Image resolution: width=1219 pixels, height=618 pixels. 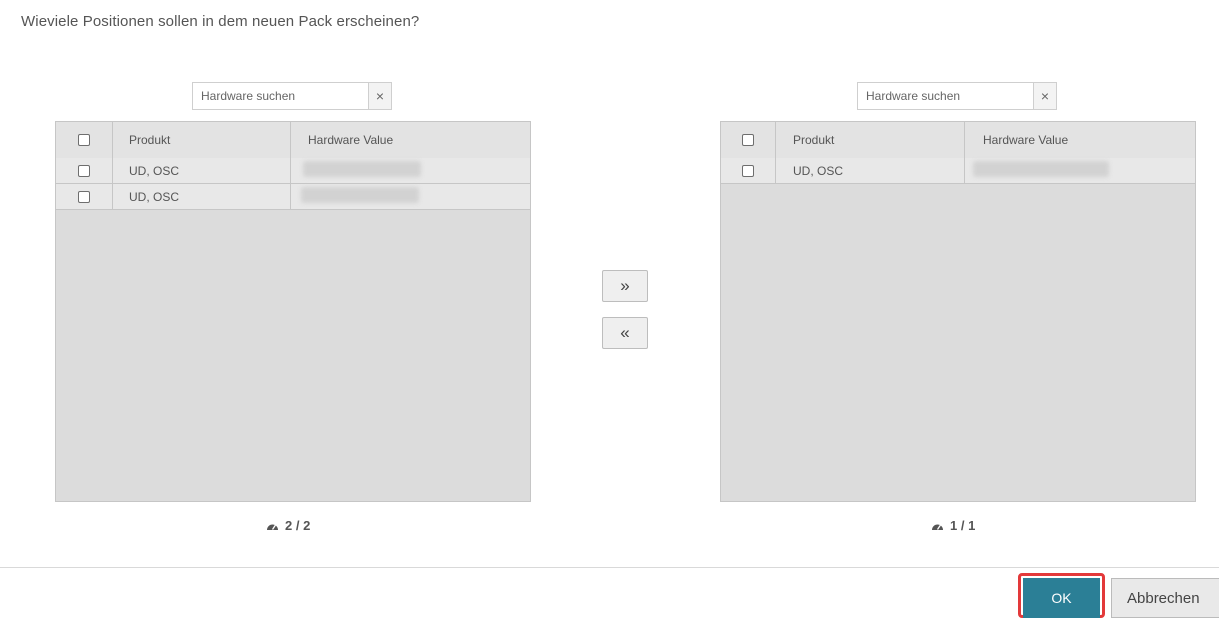 I want to click on right-row-checkbox, so click(x=748, y=170).